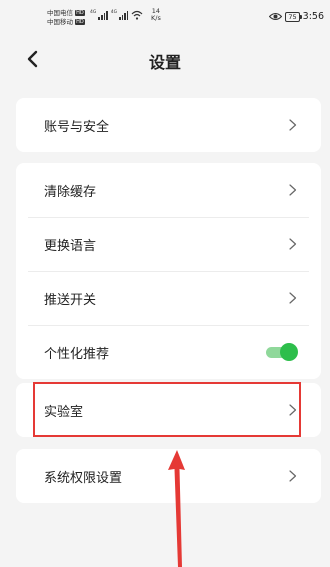 The height and width of the screenshot is (567, 330). What do you see at coordinates (168, 244) in the screenshot?
I see `change-language-item: 更换语言` at bounding box center [168, 244].